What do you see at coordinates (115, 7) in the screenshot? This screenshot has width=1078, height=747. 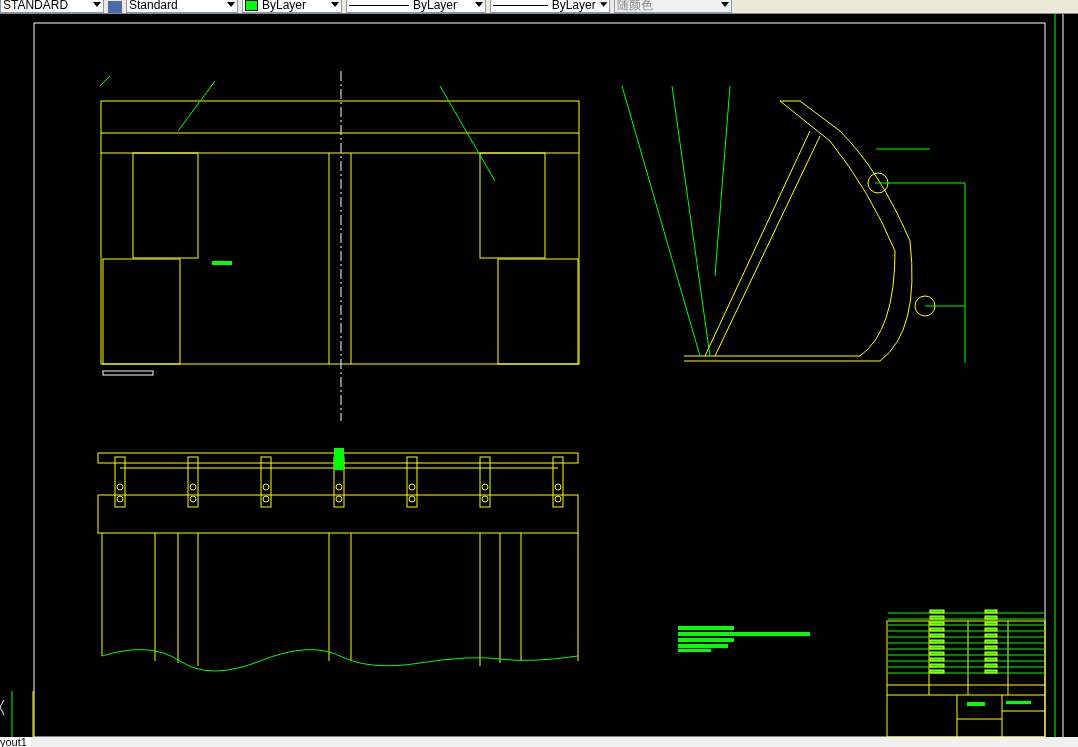 I see `style-icon` at bounding box center [115, 7].